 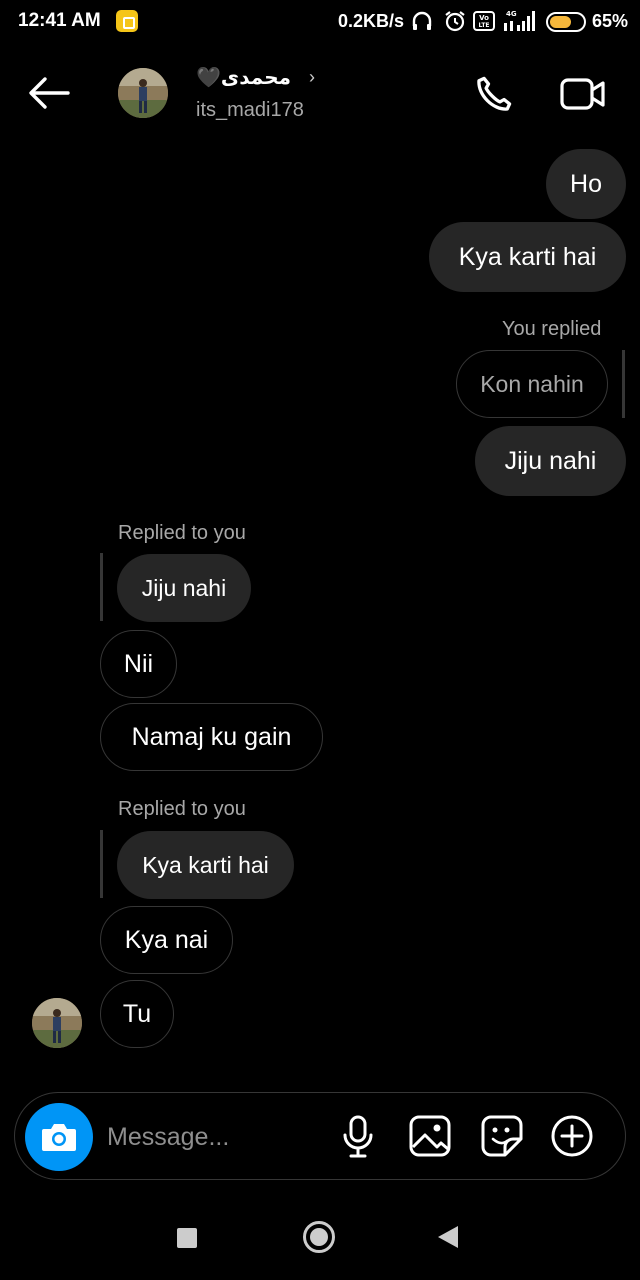 I want to click on quoted-text: Jiju nahi, so click(x=184, y=587).